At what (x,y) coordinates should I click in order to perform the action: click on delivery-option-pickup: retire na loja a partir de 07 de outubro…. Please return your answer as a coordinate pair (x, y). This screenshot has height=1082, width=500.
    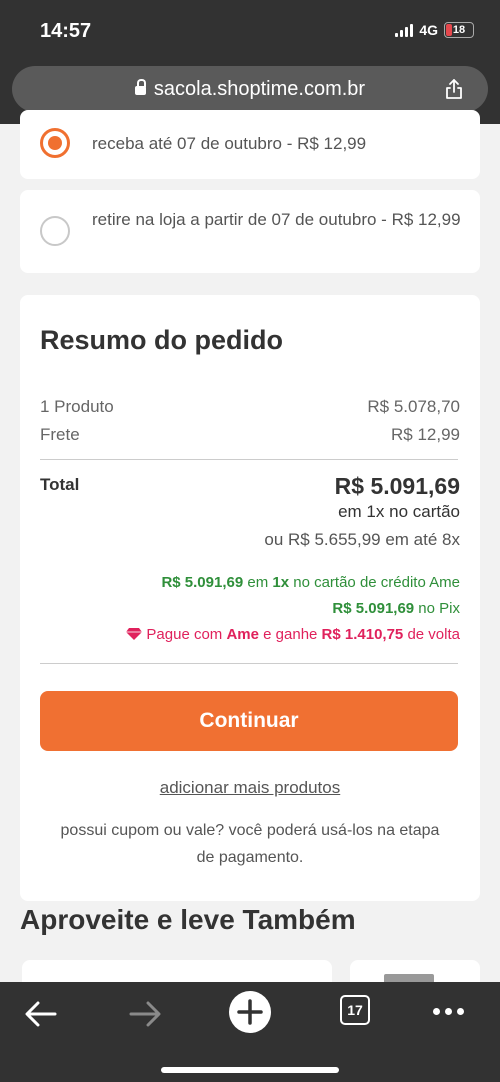
    Looking at the image, I should click on (250, 231).